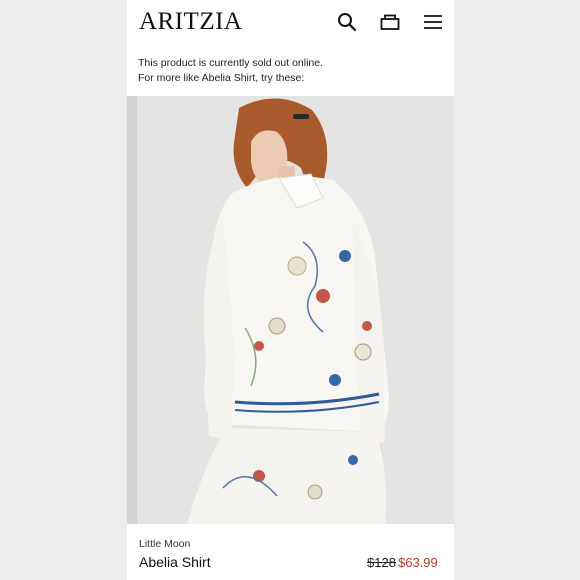 The height and width of the screenshot is (580, 580). I want to click on product-name: Abelia Shirt, so click(175, 562).